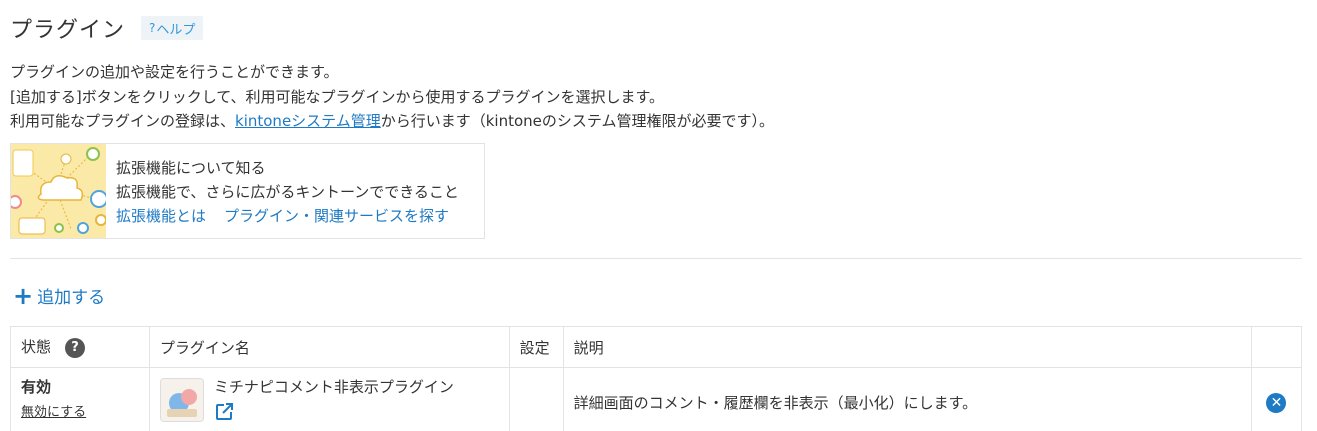 Image resolution: width=1317 pixels, height=431 pixels. I want to click on add-plugin-label: 追加する, so click(71, 298).